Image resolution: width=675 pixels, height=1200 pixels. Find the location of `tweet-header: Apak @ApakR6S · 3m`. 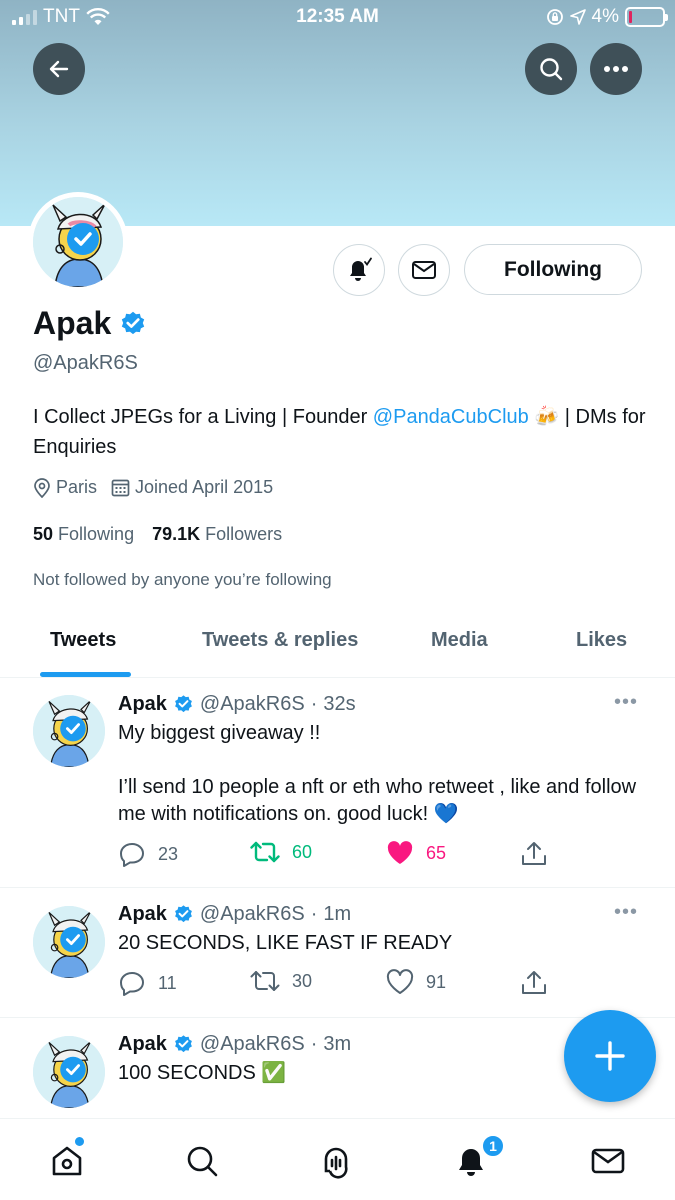

tweet-header: Apak @ApakR6S · 3m is located at coordinates (234, 1044).